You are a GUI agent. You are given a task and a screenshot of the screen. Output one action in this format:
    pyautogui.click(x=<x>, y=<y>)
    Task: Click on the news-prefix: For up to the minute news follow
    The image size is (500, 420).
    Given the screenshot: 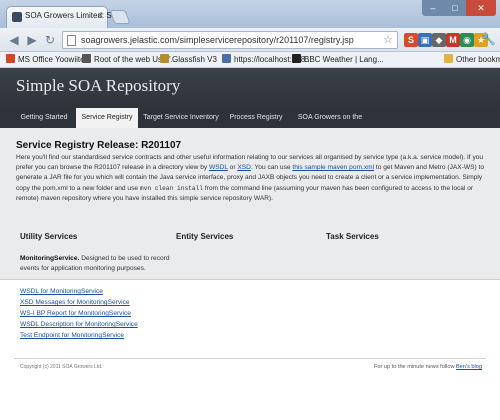 What is the action you would take?
    pyautogui.click(x=415, y=367)
    